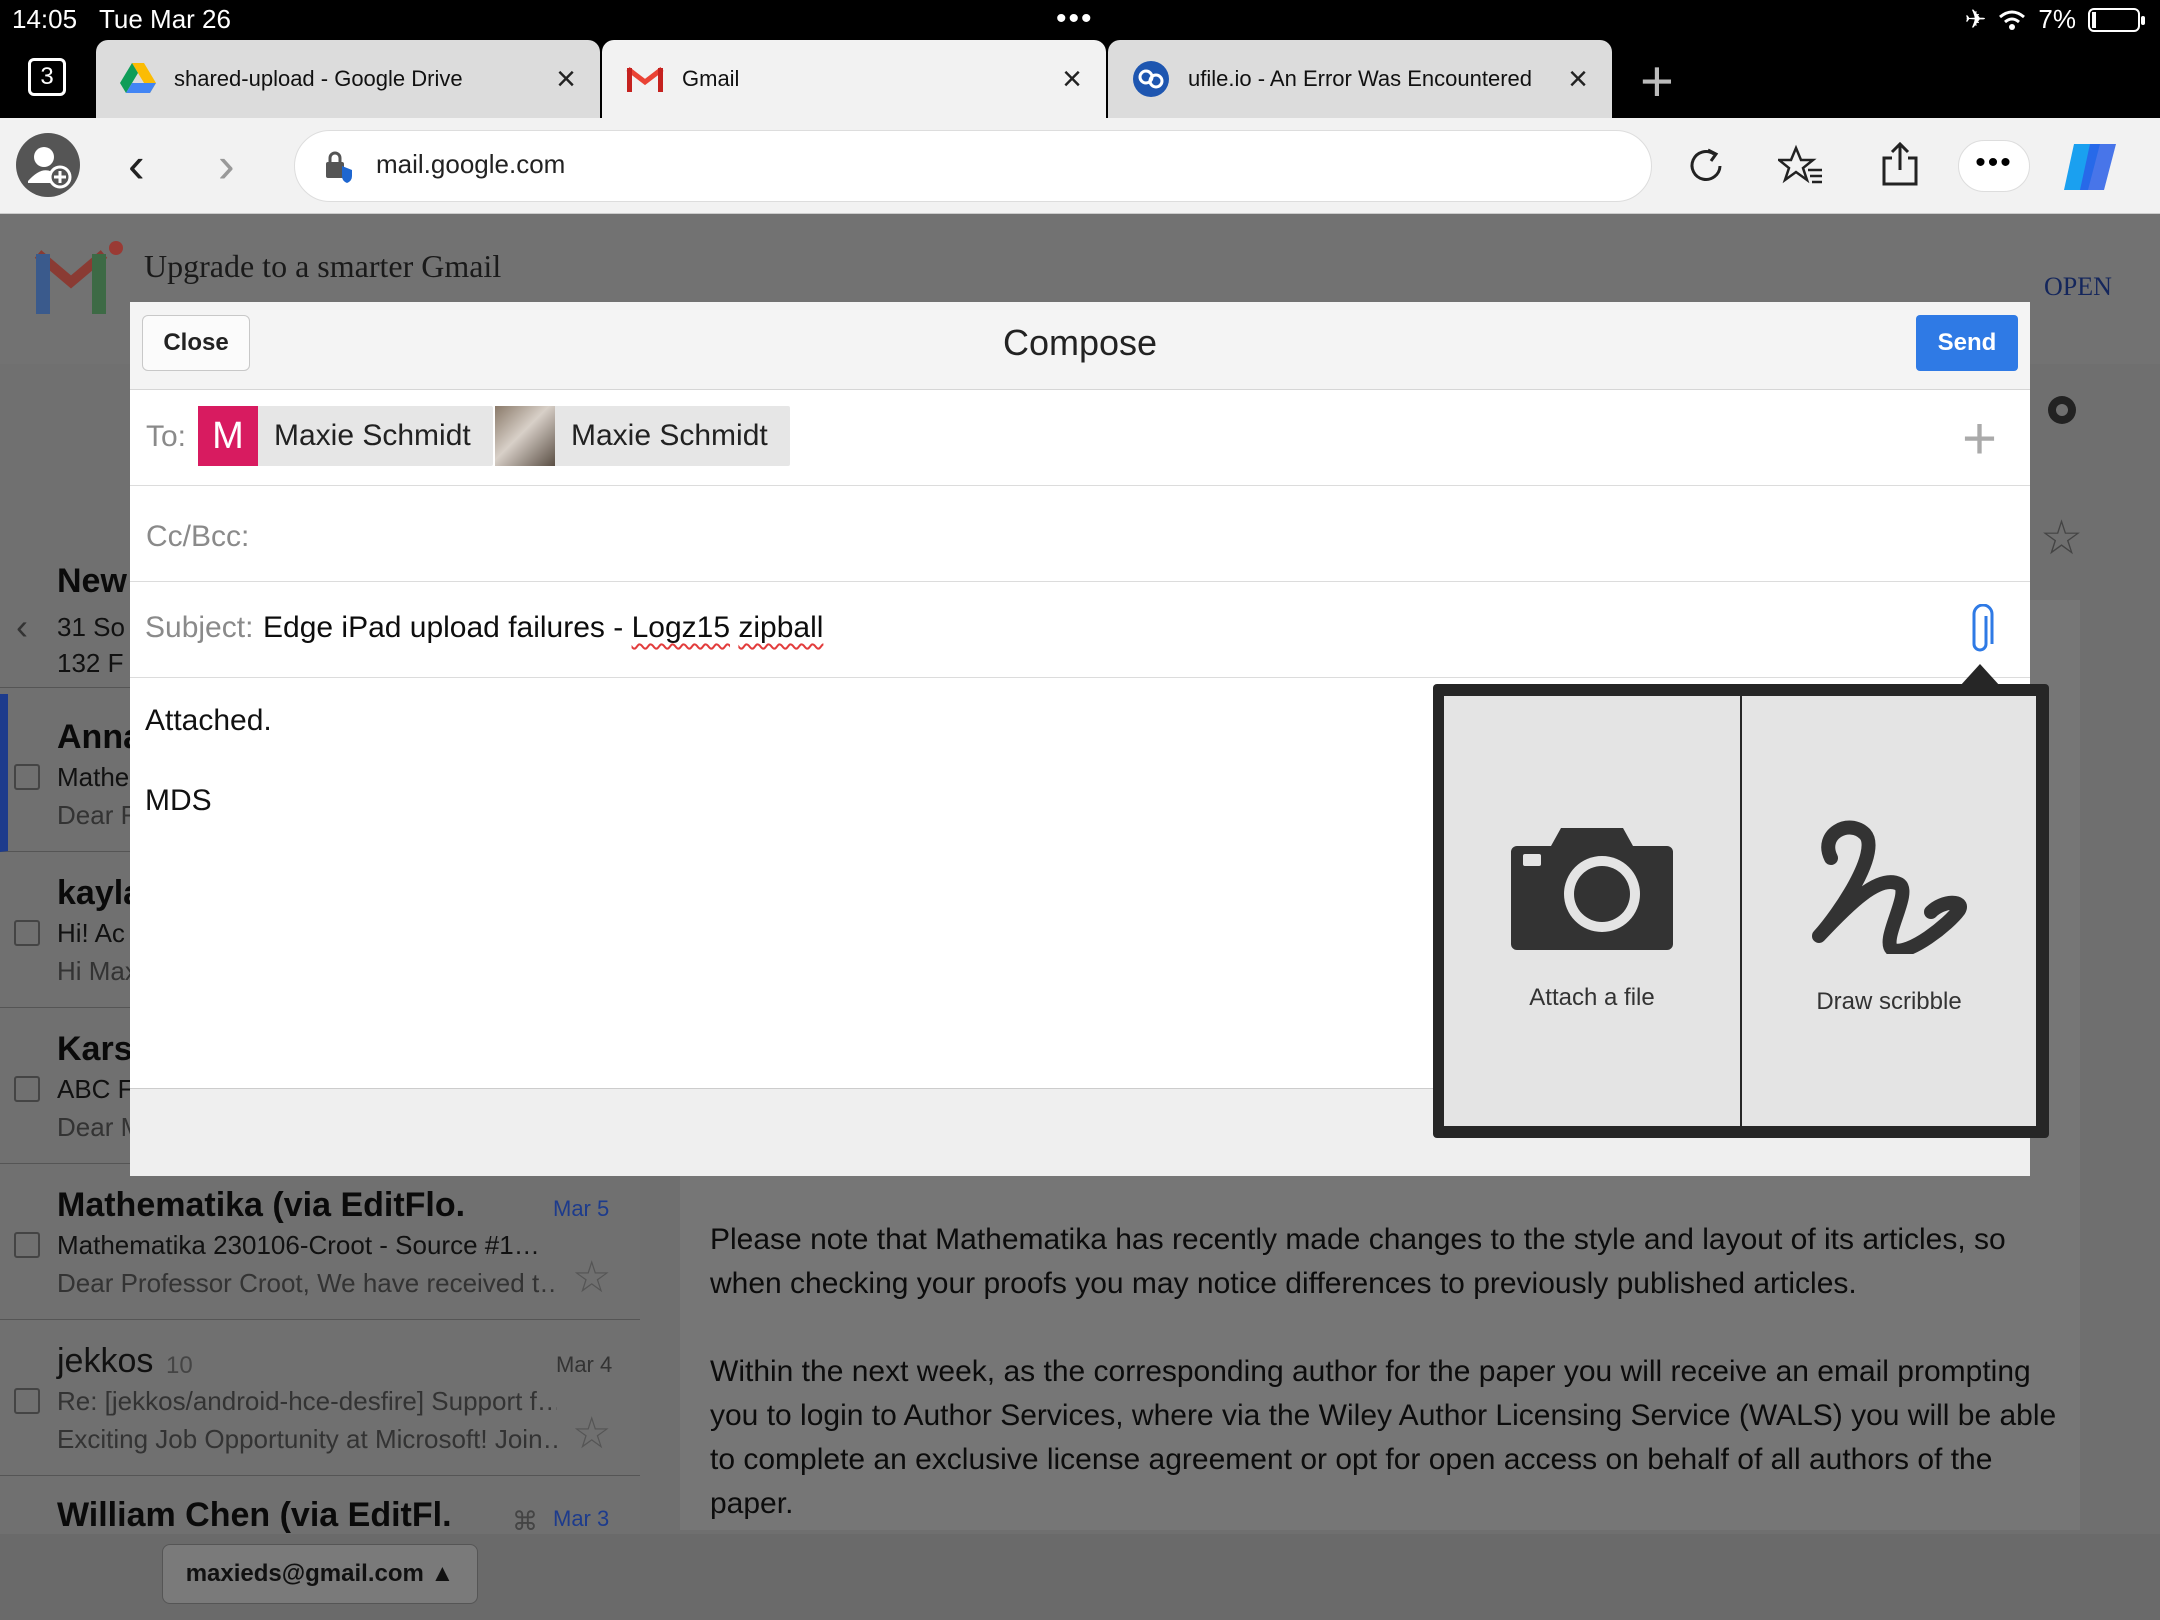 Image resolution: width=2160 pixels, height=1620 pixels. What do you see at coordinates (1980, 675) in the screenshot?
I see `popover-arrow` at bounding box center [1980, 675].